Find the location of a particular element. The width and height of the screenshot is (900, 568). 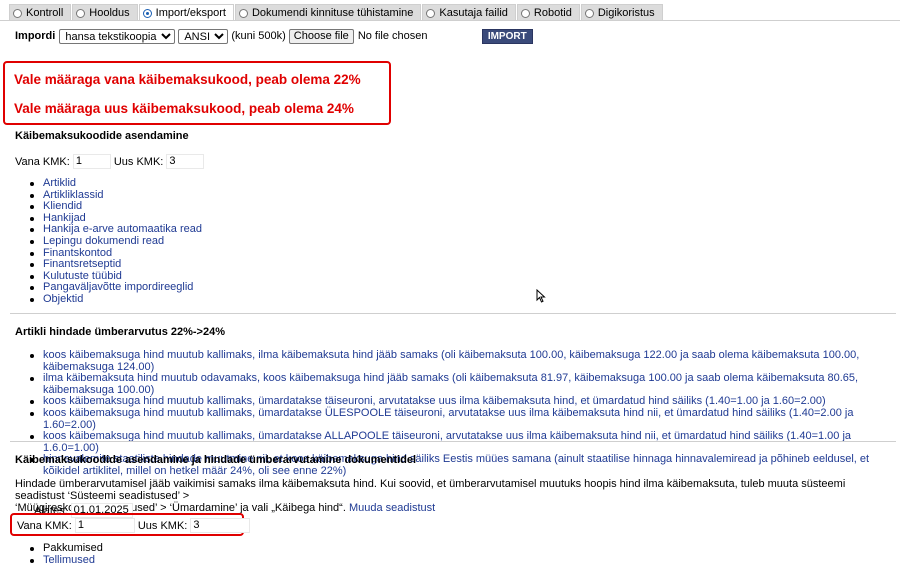

recalc-section-title: Artikli hindade ümberarvutus 22%->24% is located at coordinates (120, 332).